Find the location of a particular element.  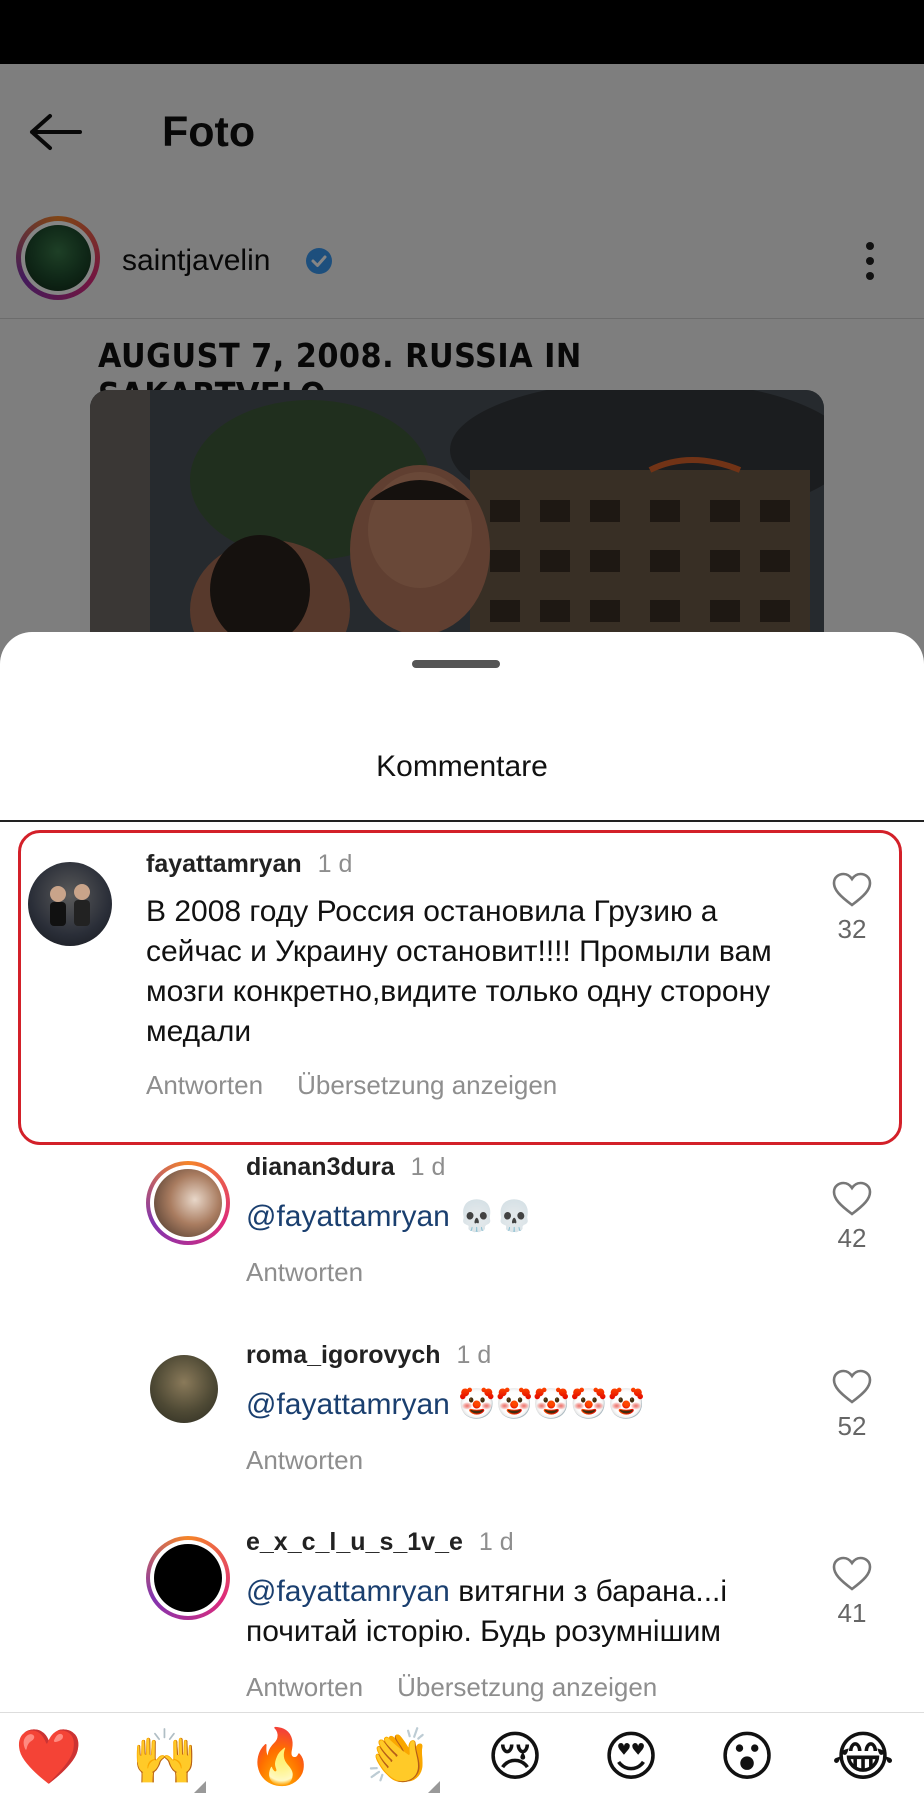

comment-username: e_x_c_l_u_s_1v_e 1 d is located at coordinates (380, 1542).